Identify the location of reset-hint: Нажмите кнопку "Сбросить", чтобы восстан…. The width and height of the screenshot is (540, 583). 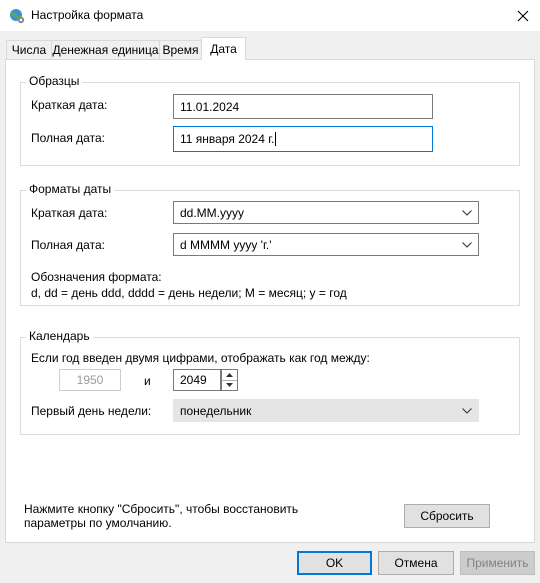
(161, 516).